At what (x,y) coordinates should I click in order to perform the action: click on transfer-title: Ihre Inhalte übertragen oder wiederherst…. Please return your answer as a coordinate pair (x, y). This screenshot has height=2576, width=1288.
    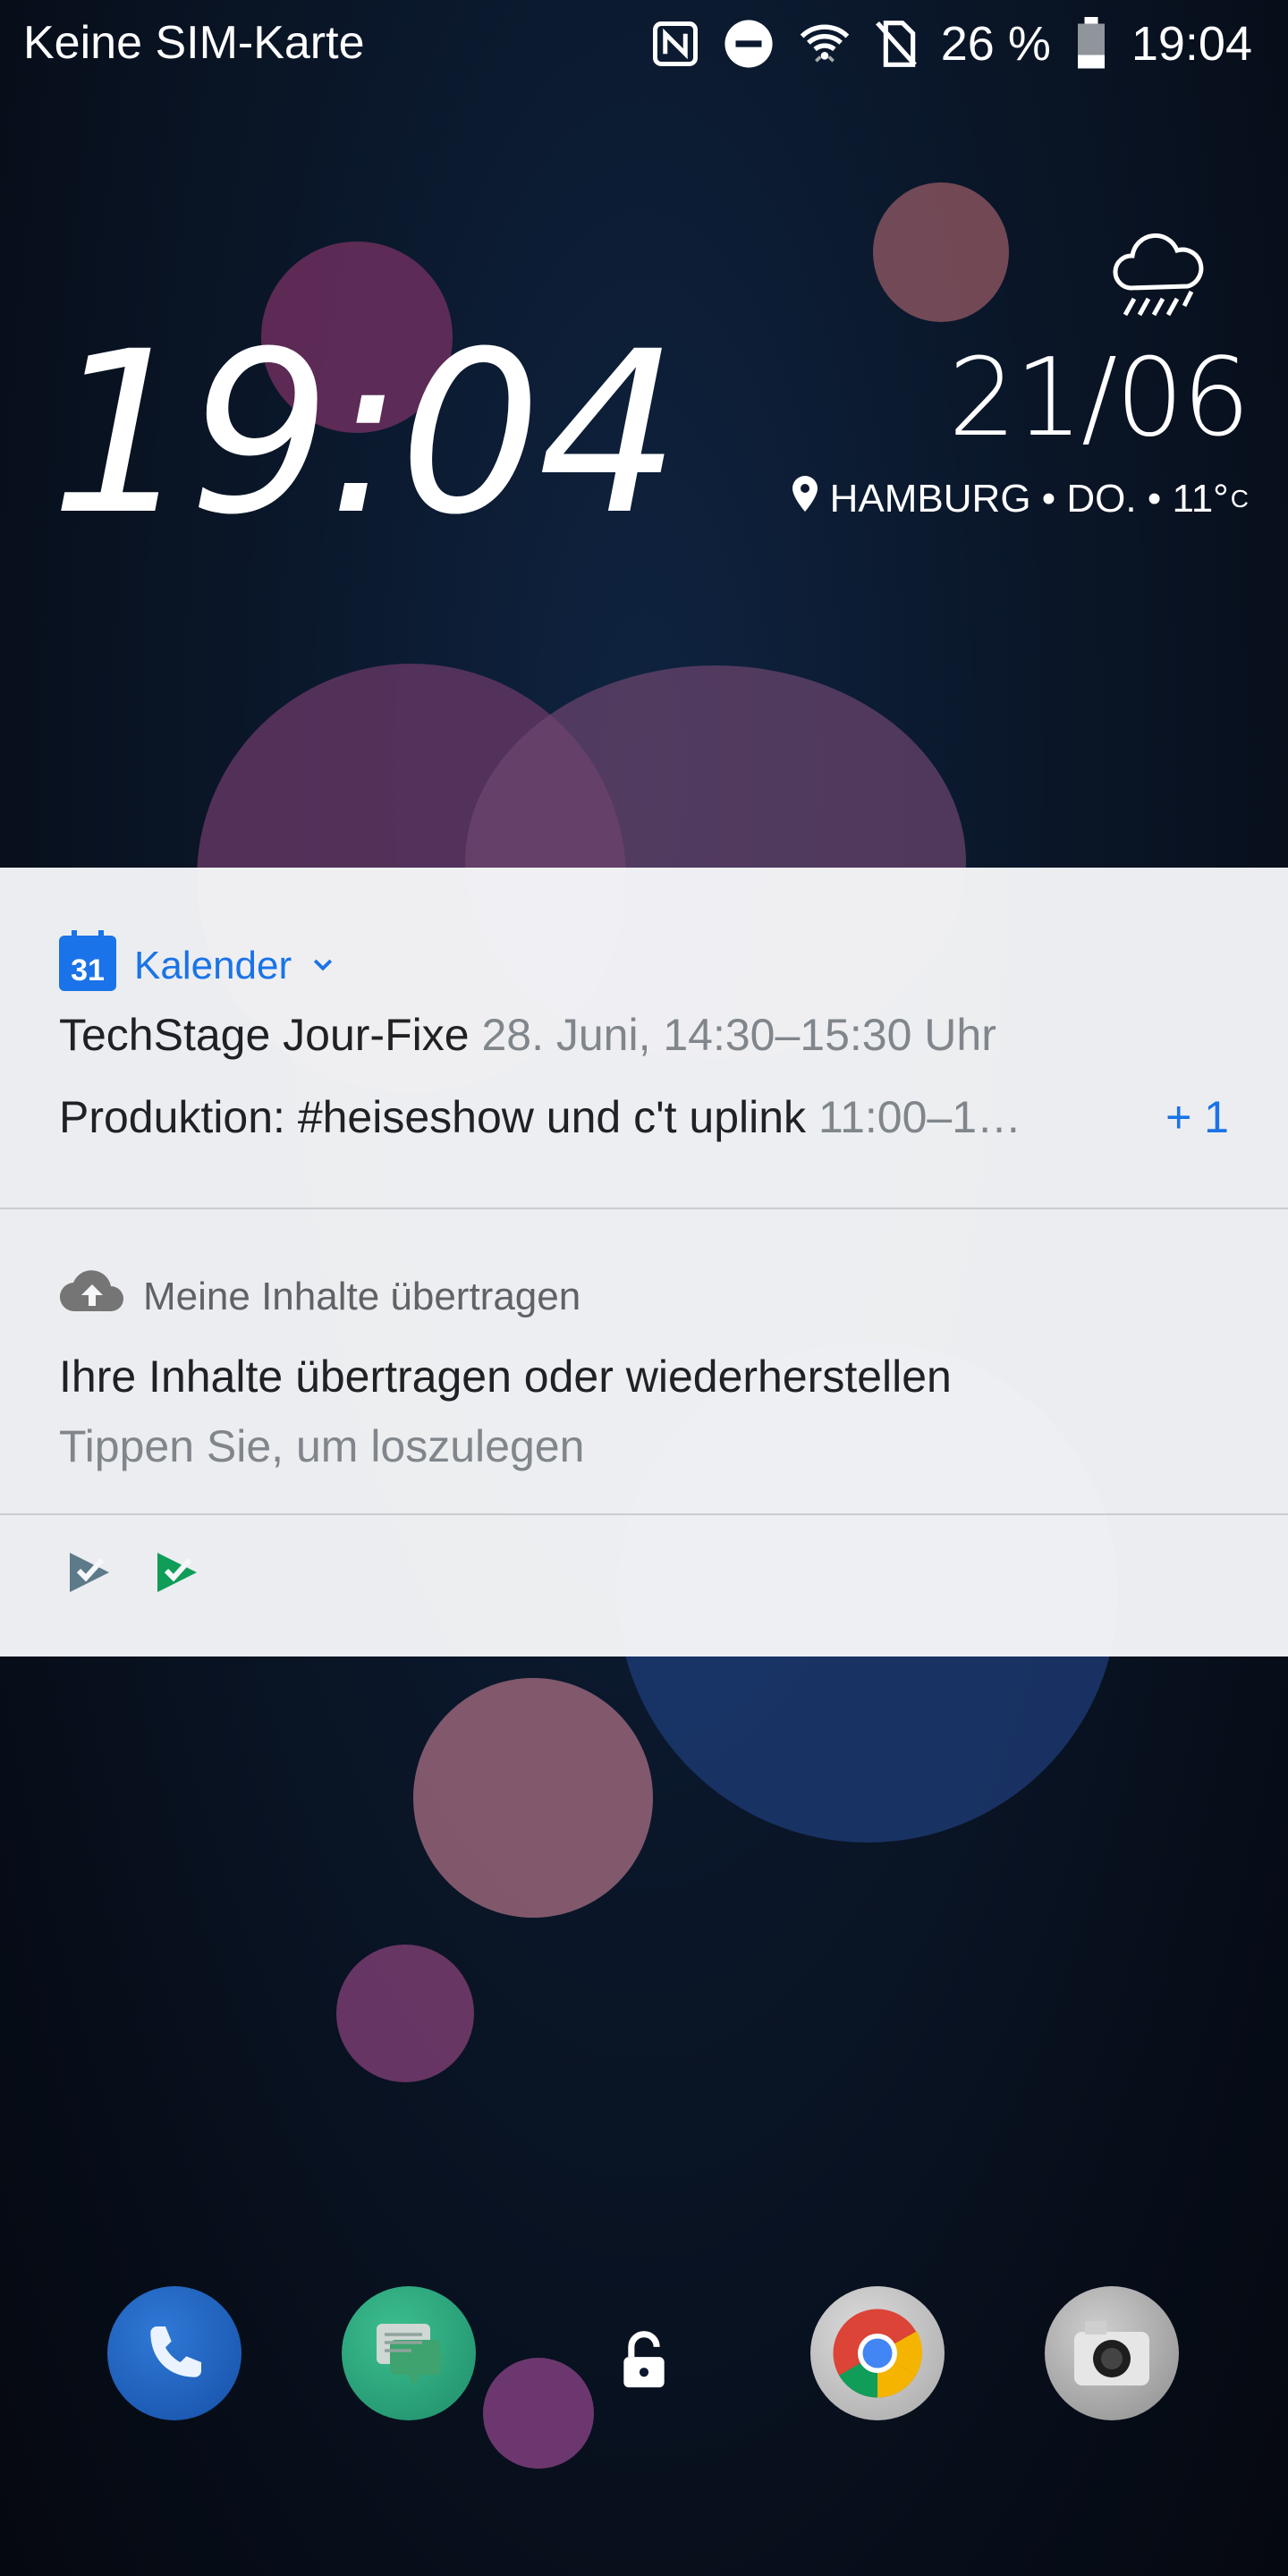
    Looking at the image, I should click on (505, 1377).